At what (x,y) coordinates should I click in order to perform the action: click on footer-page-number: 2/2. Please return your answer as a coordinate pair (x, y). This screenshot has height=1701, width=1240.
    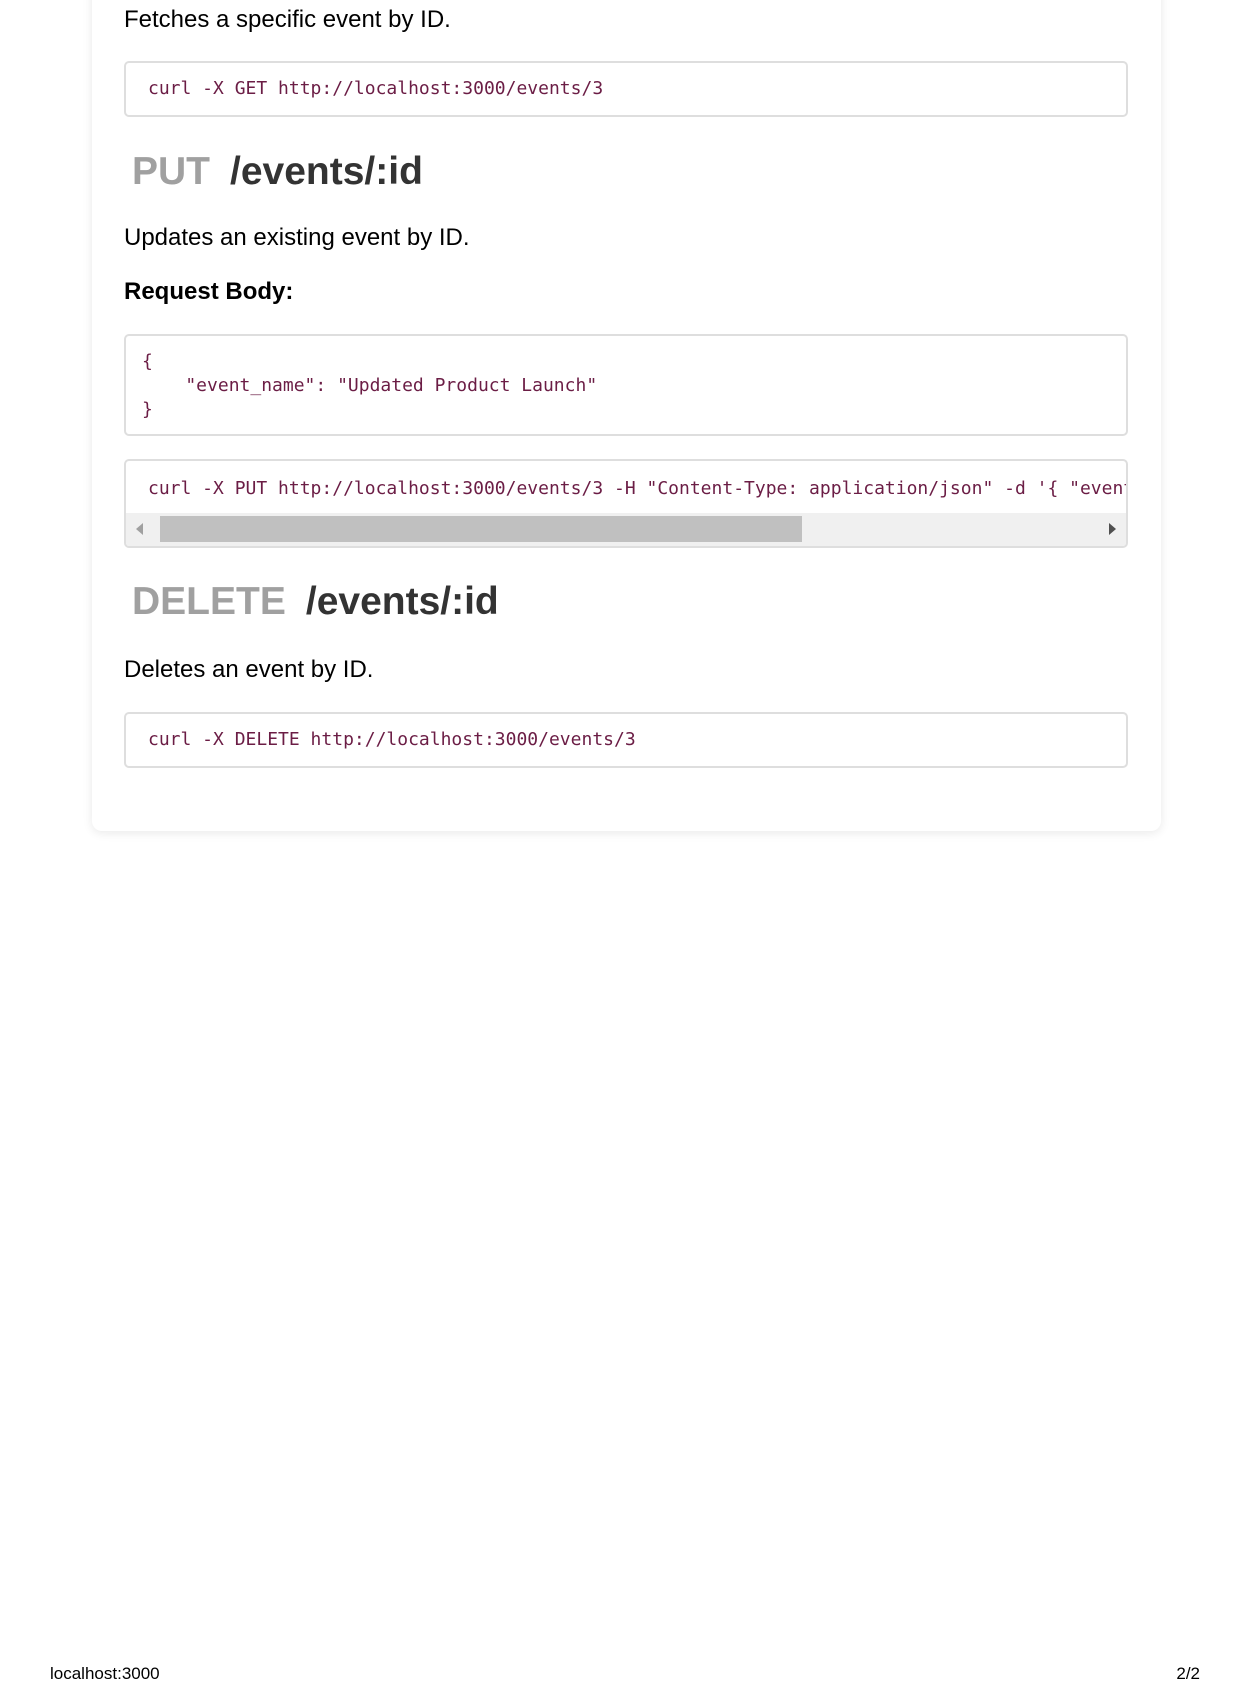
    Looking at the image, I should click on (1188, 1673).